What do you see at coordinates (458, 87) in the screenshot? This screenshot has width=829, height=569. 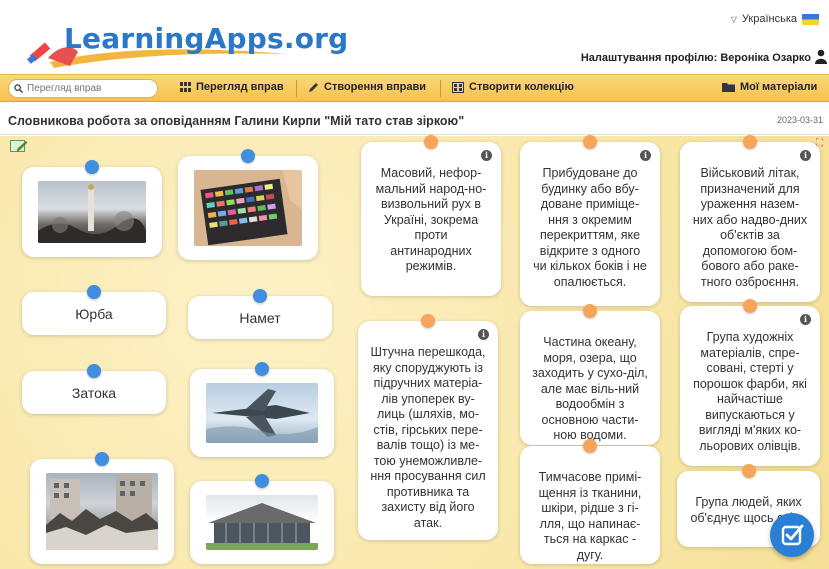 I see `collection-icon` at bounding box center [458, 87].